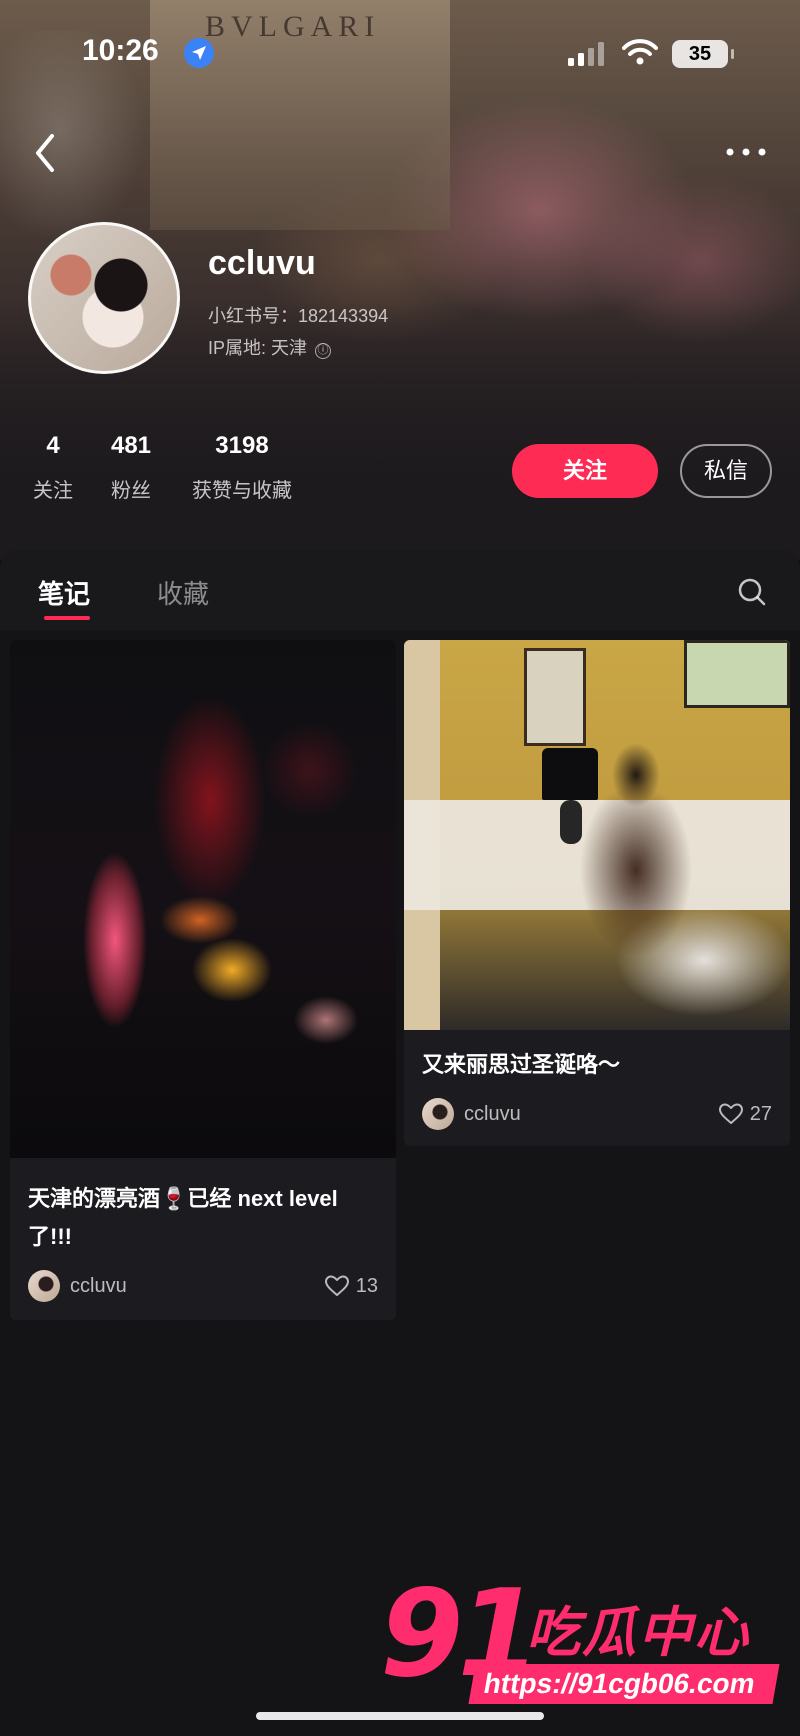 The image size is (800, 1736). I want to click on note-title: 又来丽思过圣诞咯～, so click(521, 1064).